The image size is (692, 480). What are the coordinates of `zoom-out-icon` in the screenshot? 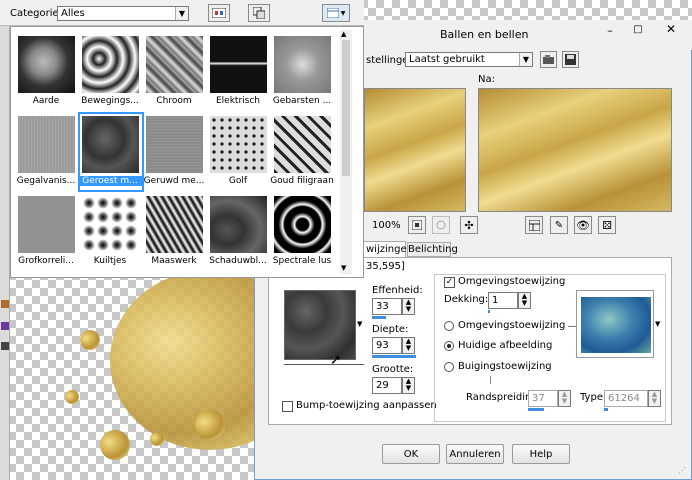 It's located at (441, 225).